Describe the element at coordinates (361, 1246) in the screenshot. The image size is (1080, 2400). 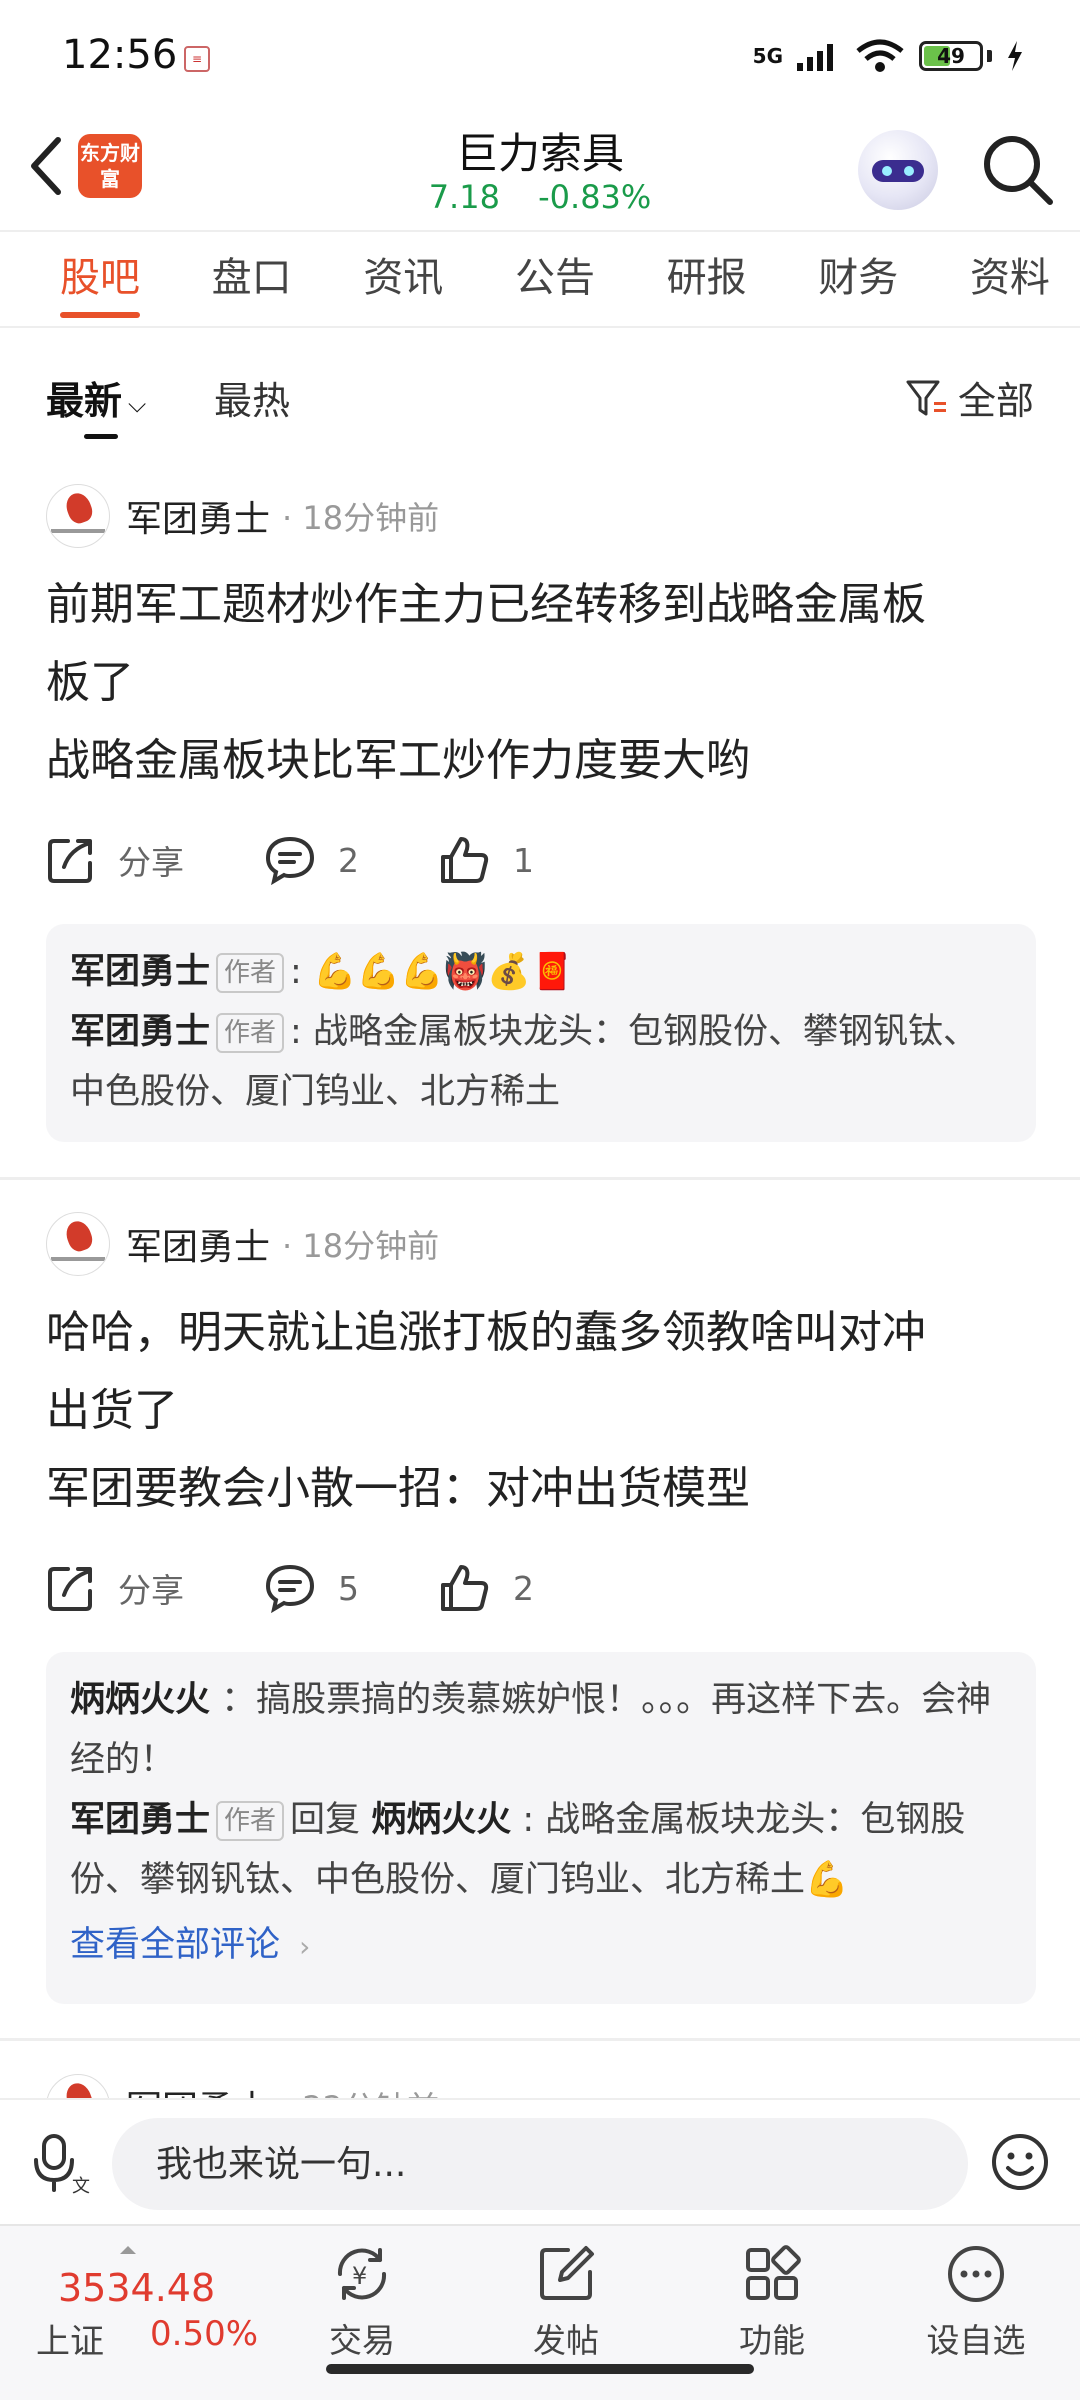
I see `post-time: · 18分钟前` at that location.